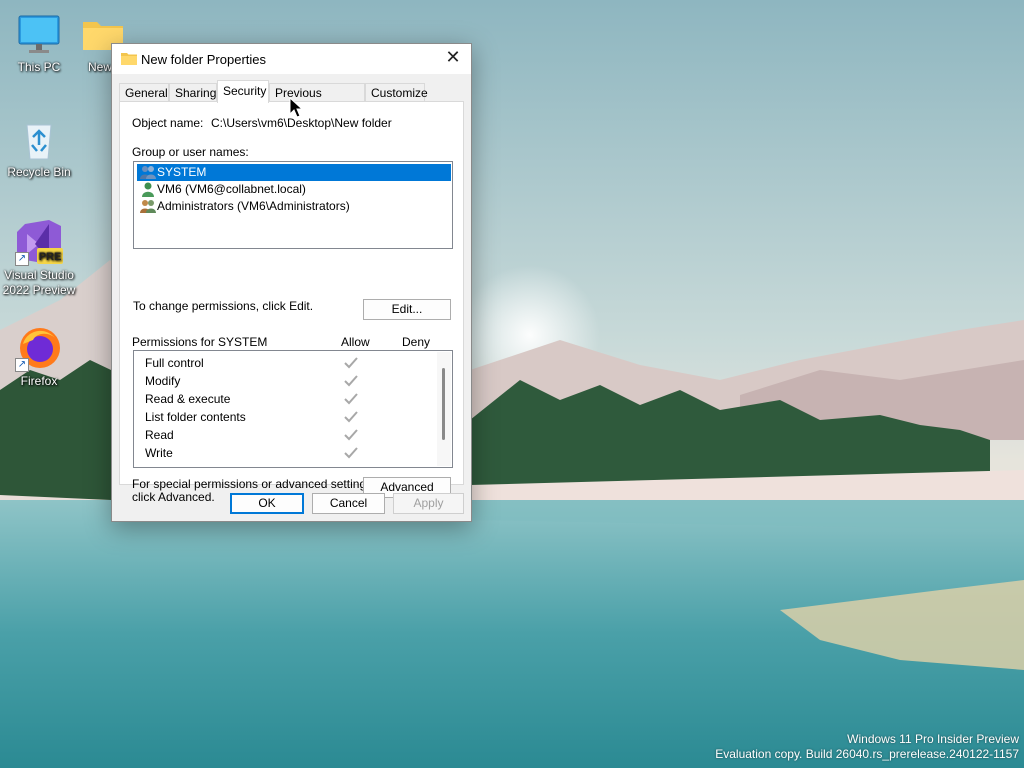  I want to click on permission-name: Modify, so click(163, 381).